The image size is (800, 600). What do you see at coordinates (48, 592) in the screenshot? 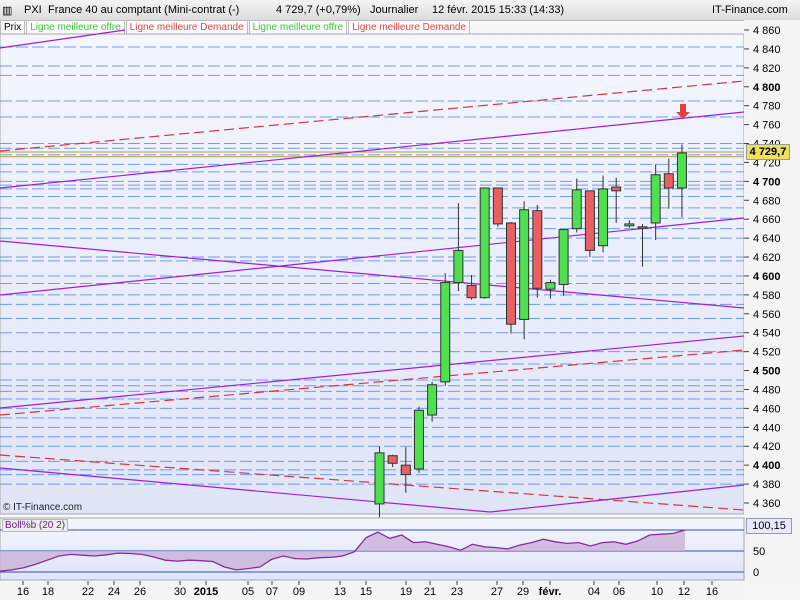
I see `x-tick-label: 18` at bounding box center [48, 592].